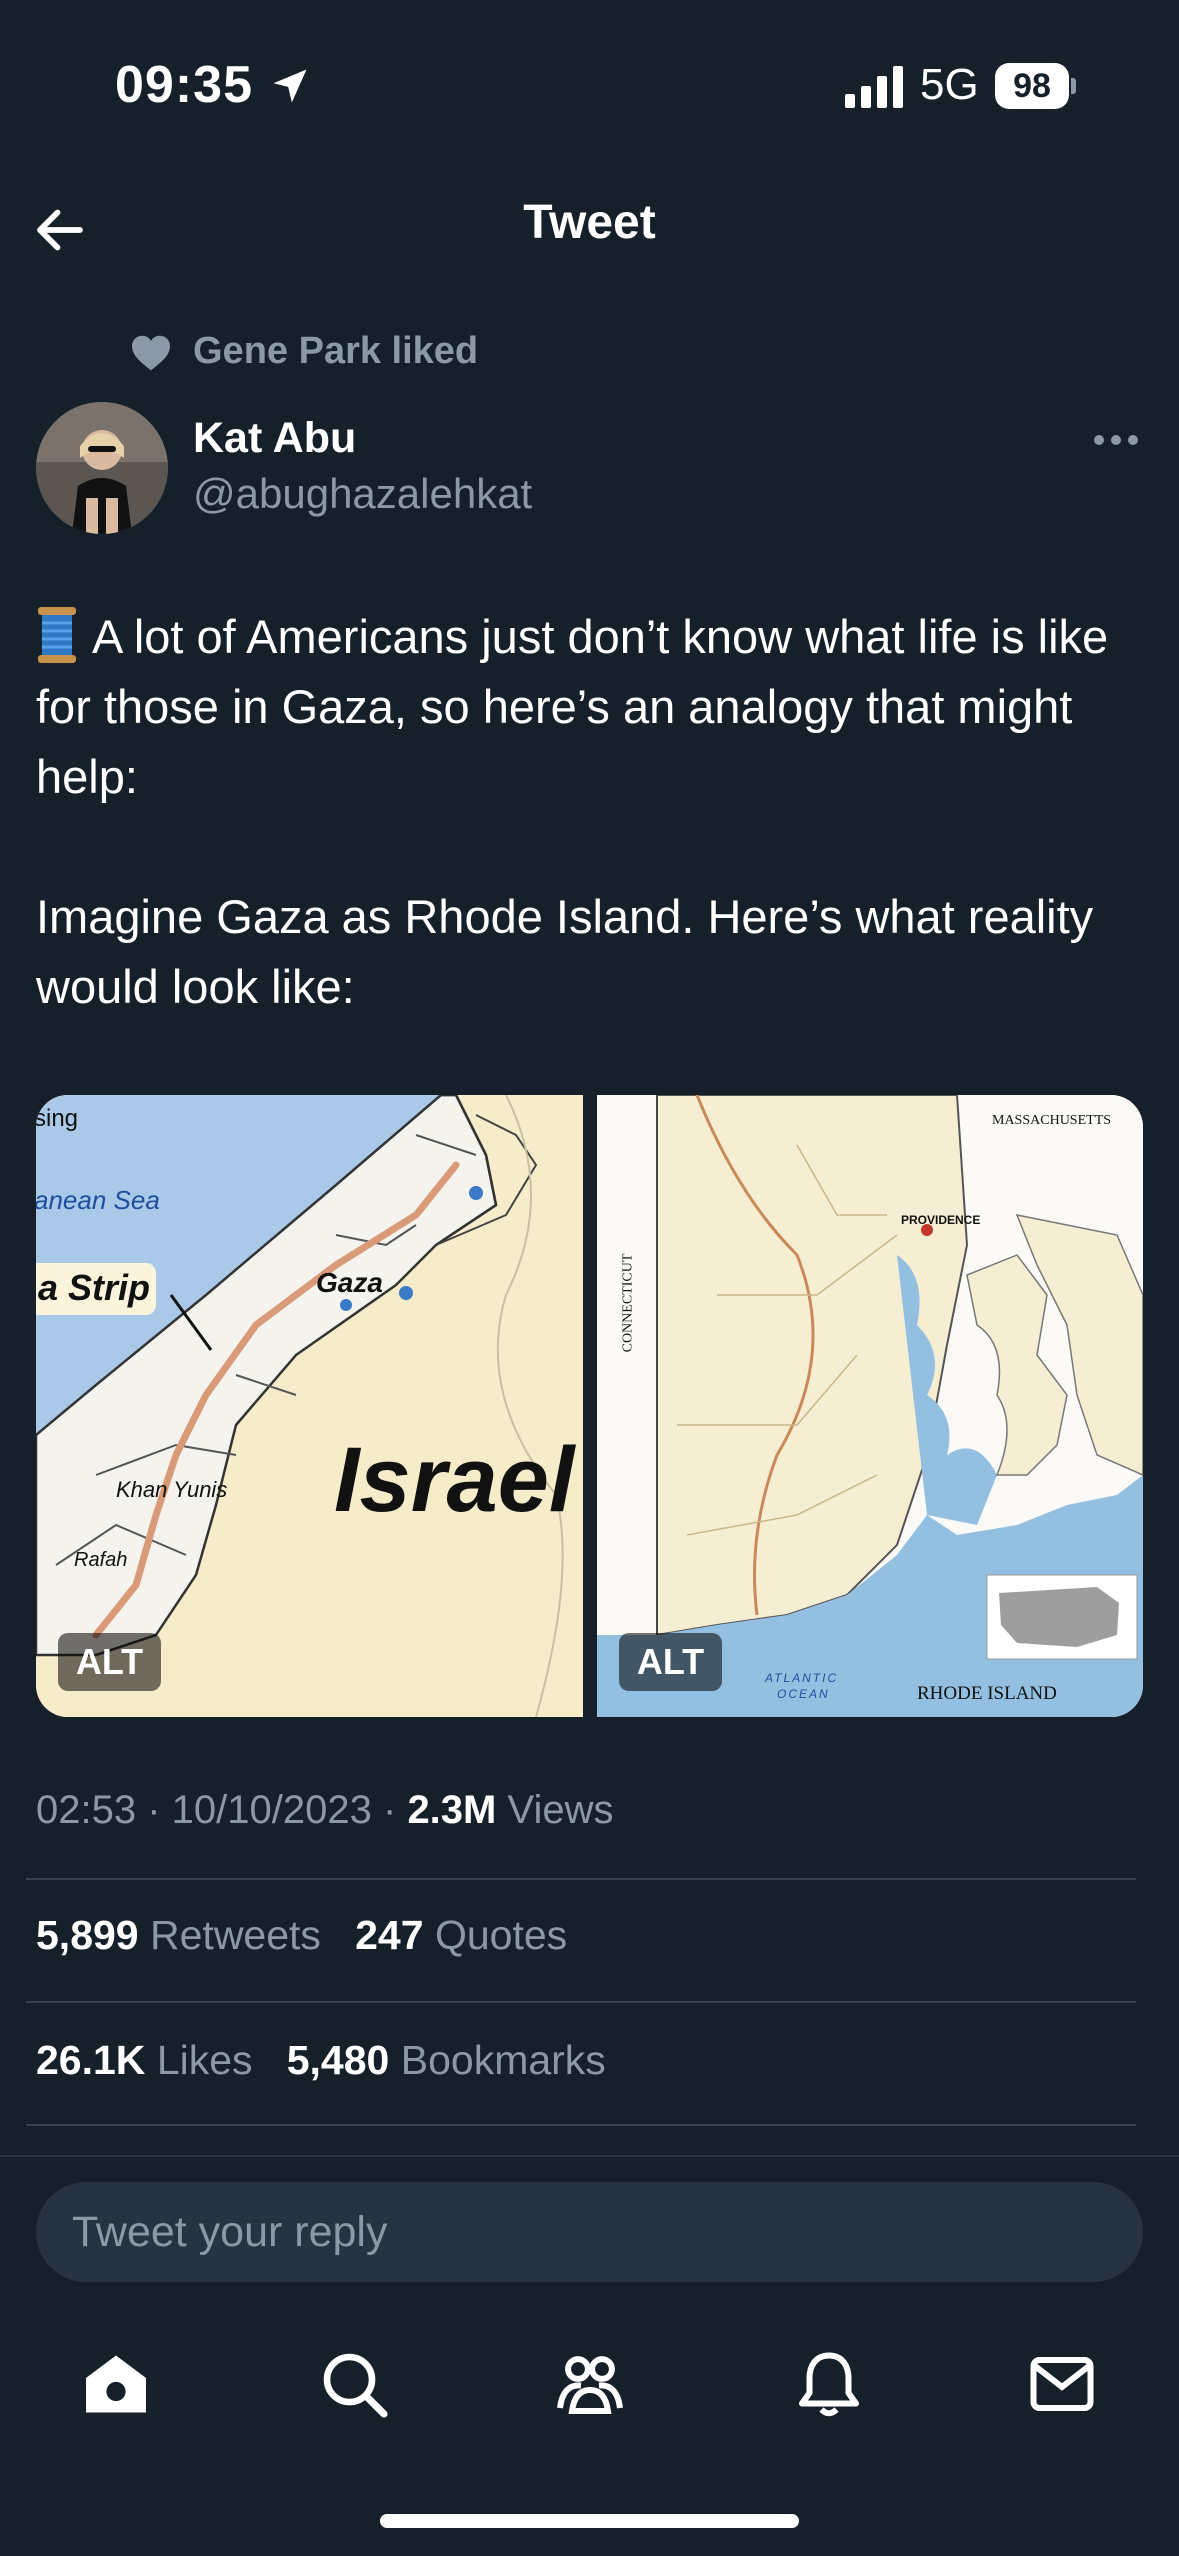  I want to click on likes-label: Likes, so click(204, 2060).